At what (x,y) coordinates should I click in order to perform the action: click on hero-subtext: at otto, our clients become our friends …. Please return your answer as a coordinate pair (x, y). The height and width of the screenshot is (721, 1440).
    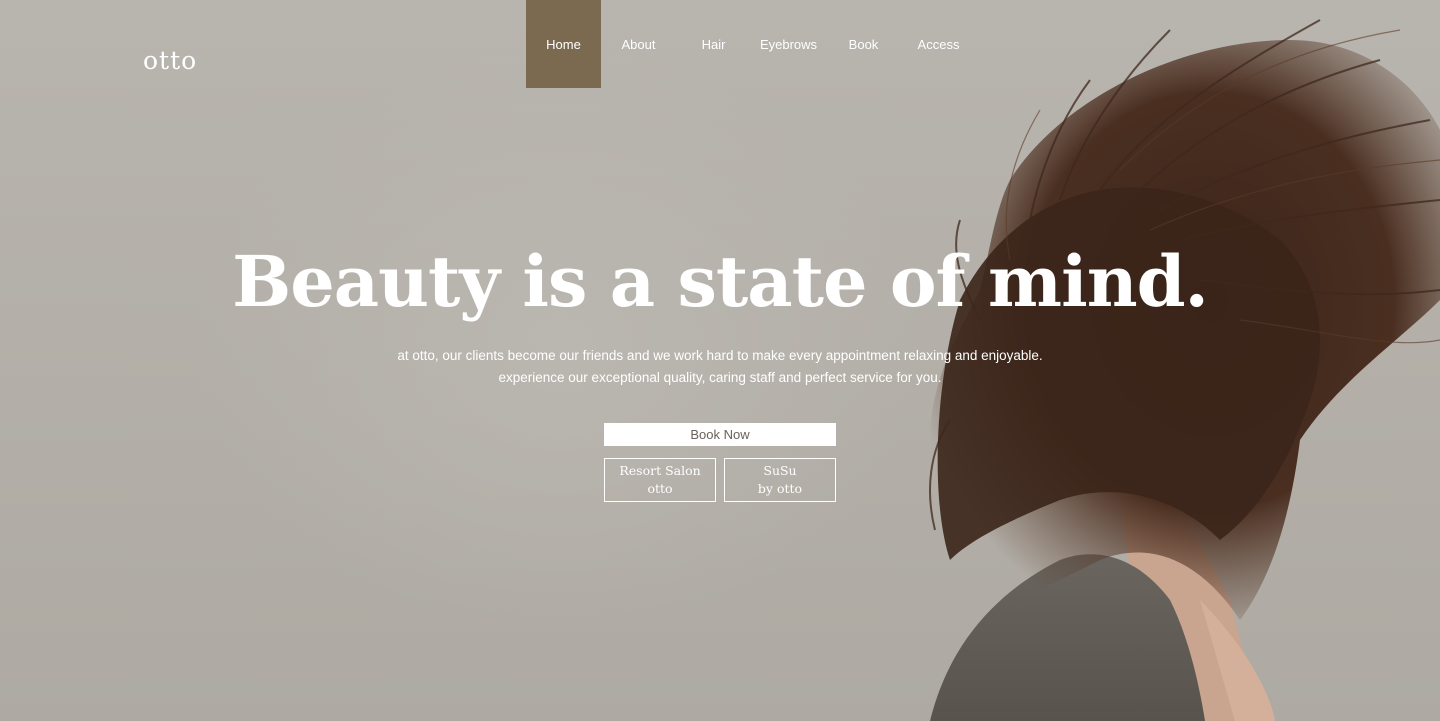
    Looking at the image, I should click on (720, 367).